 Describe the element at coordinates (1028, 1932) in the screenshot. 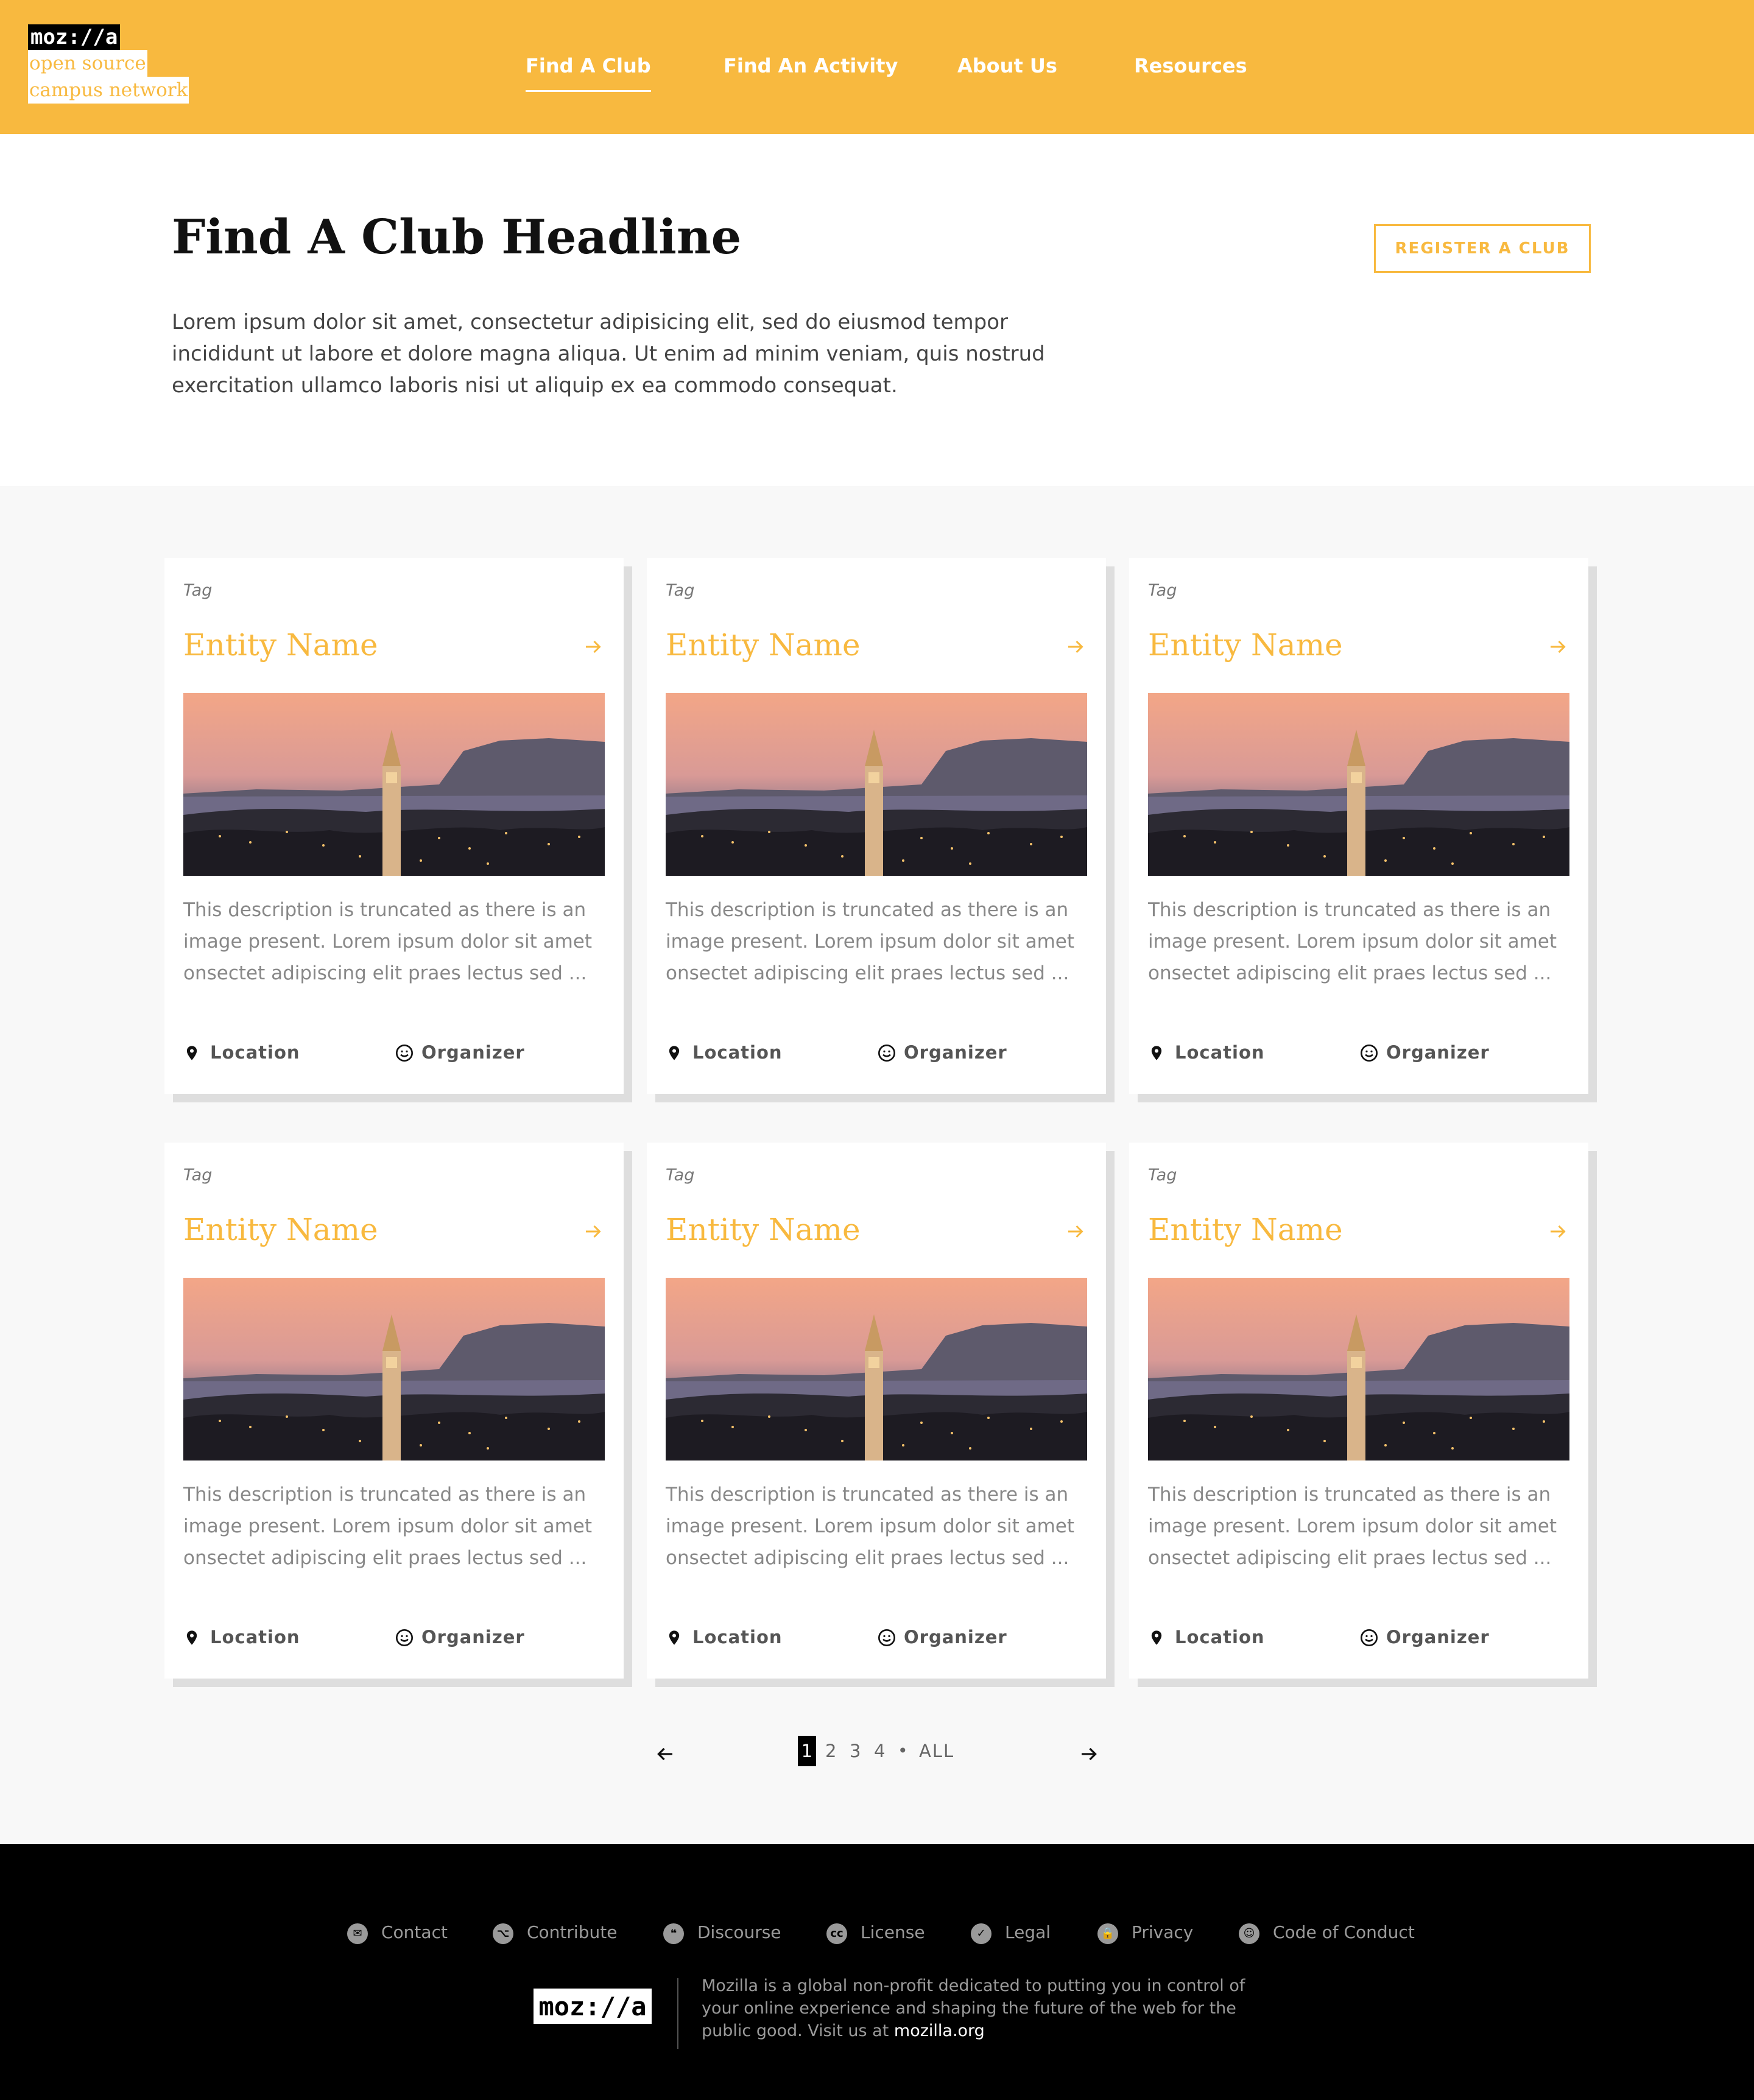

I see `footer-link-label: Legal` at that location.